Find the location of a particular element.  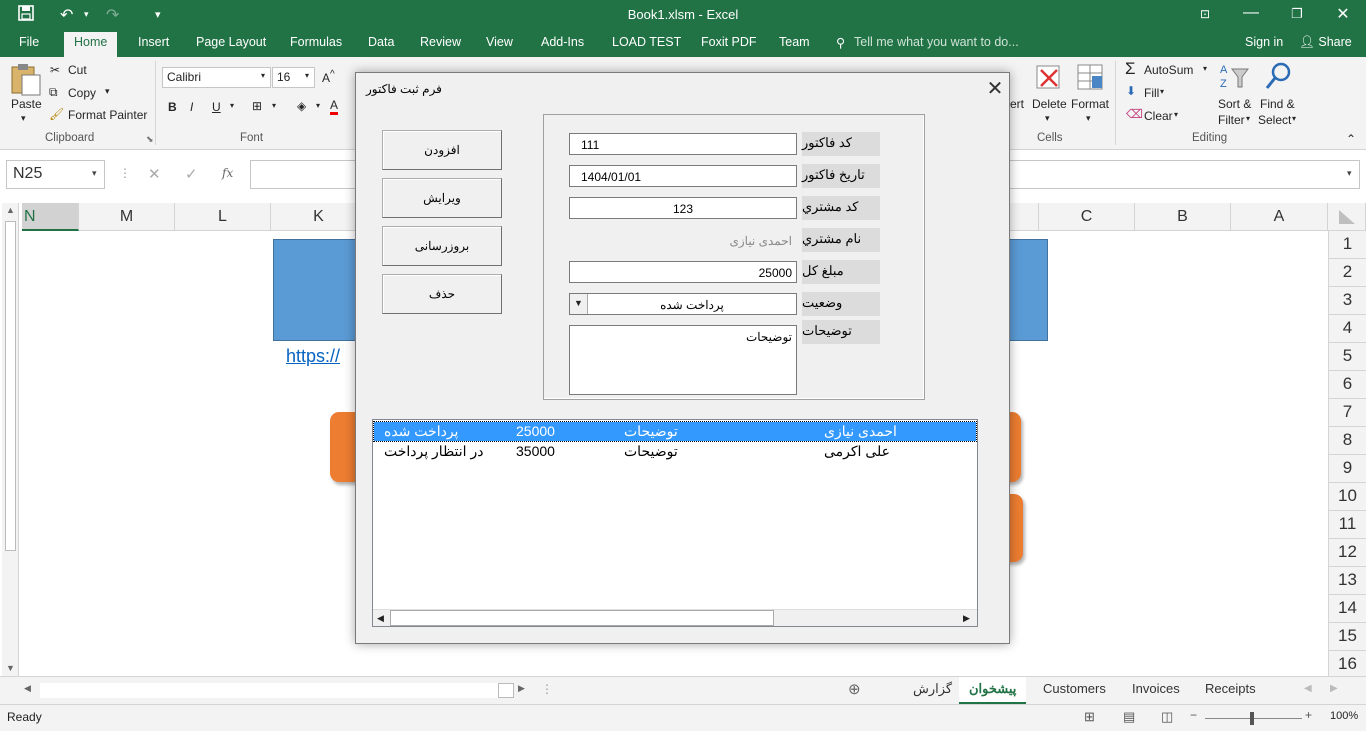

row-header: 5 is located at coordinates (1347, 357).